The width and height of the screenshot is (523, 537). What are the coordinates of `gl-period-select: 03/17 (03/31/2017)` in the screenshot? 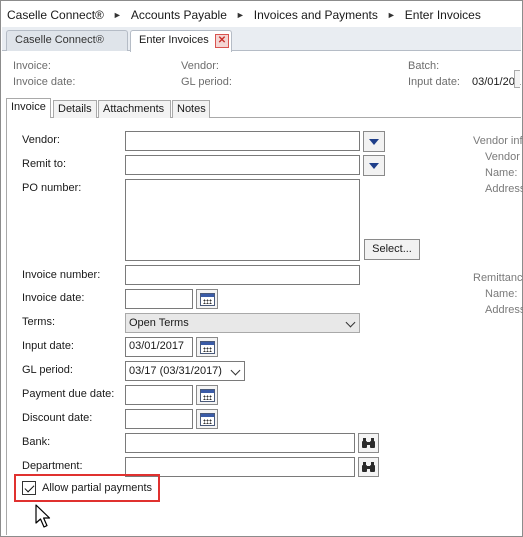 It's located at (185, 371).